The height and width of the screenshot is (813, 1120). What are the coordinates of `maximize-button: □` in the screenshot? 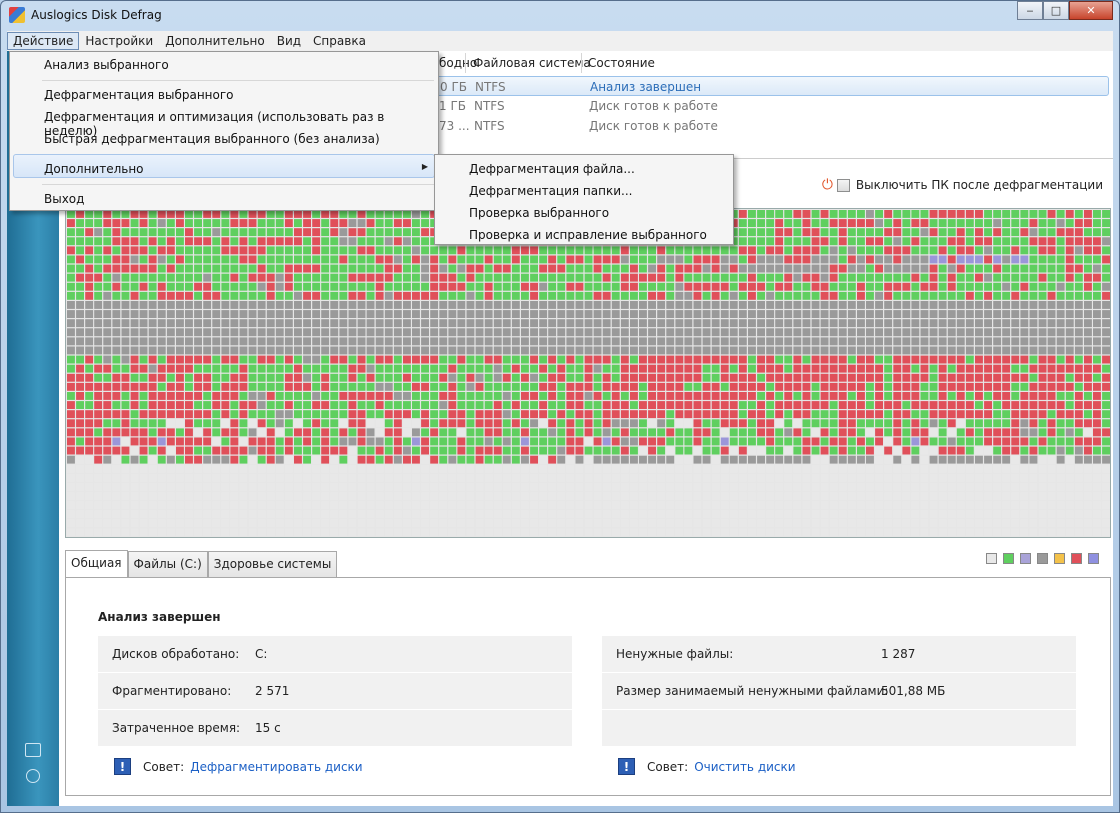 It's located at (1056, 10).